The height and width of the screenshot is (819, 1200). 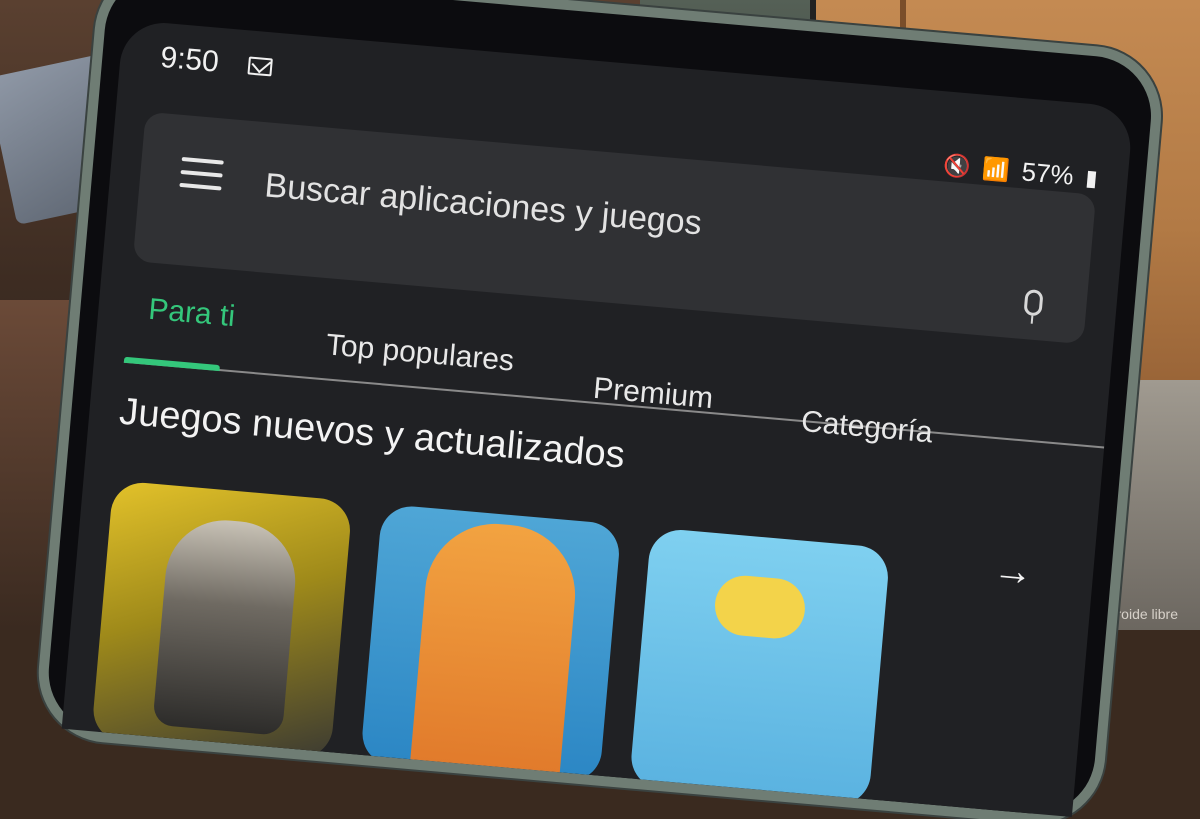 I want to click on tab-top-populares: Top populares, so click(x=420, y=353).